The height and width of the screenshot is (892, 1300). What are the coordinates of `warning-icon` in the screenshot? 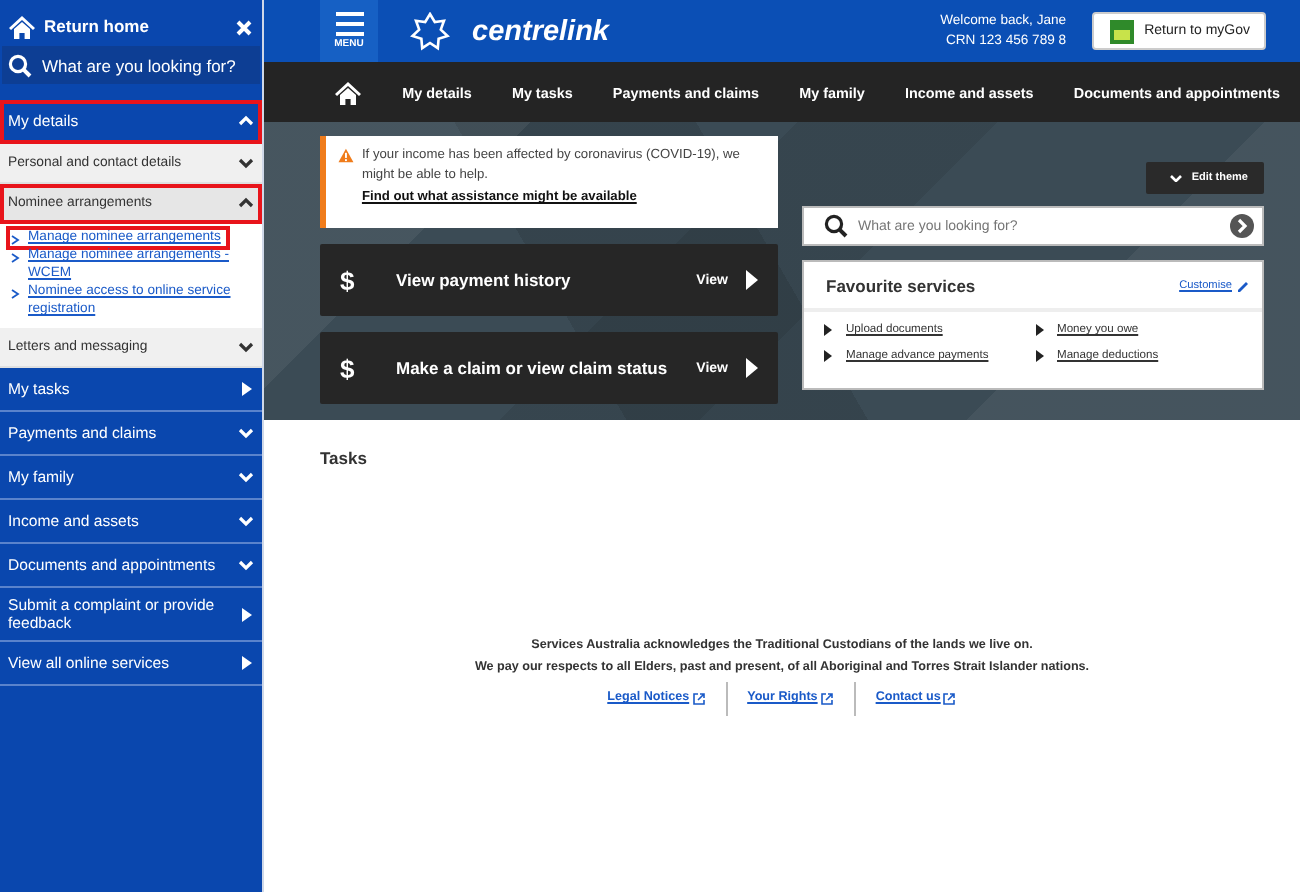 It's located at (346, 156).